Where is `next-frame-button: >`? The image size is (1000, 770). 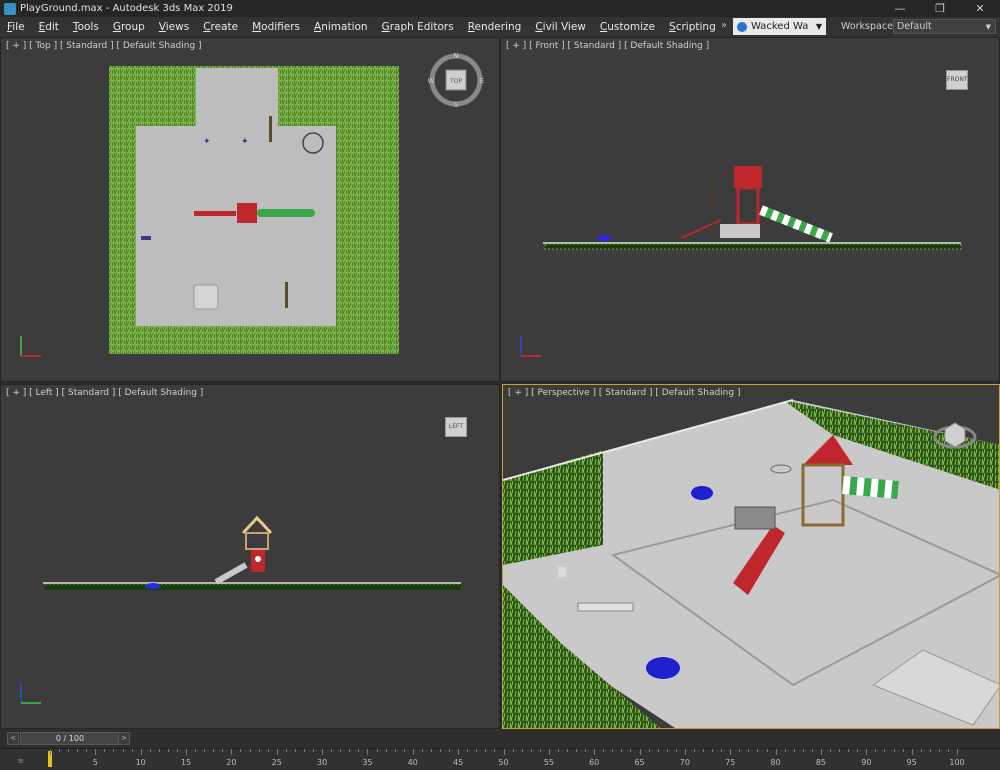 next-frame-button: > is located at coordinates (124, 738).